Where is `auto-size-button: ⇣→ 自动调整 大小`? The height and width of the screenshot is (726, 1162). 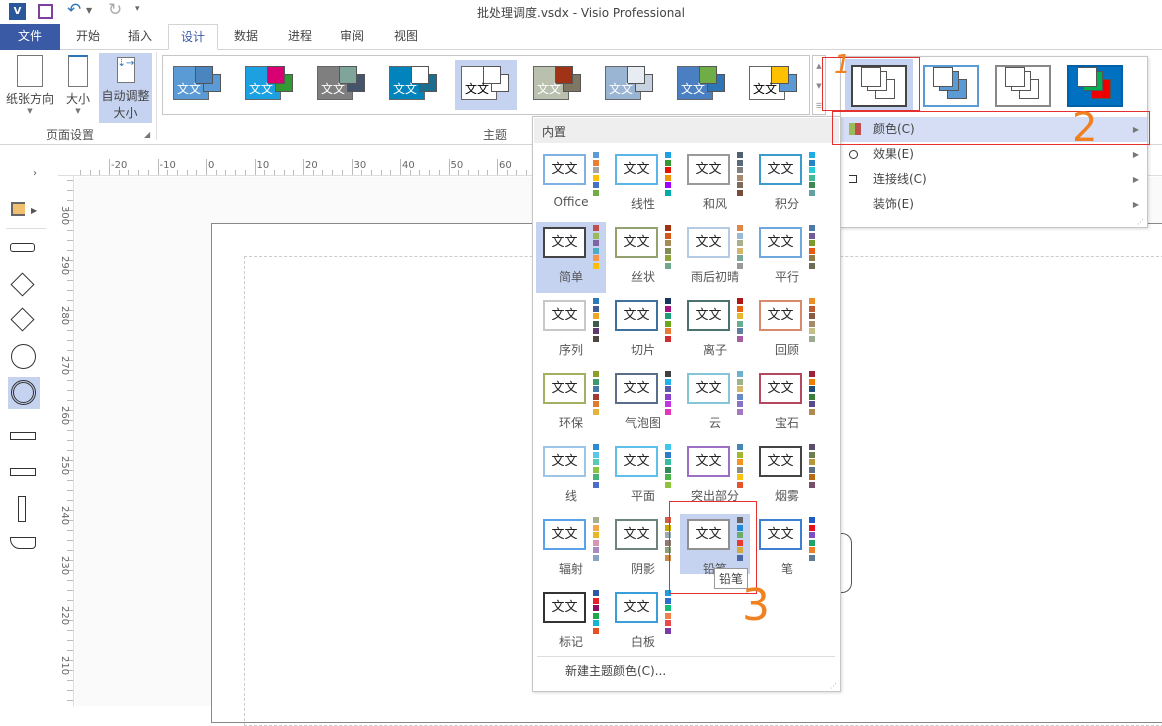
auto-size-button: ⇣→ 自动调整 大小 is located at coordinates (125, 88).